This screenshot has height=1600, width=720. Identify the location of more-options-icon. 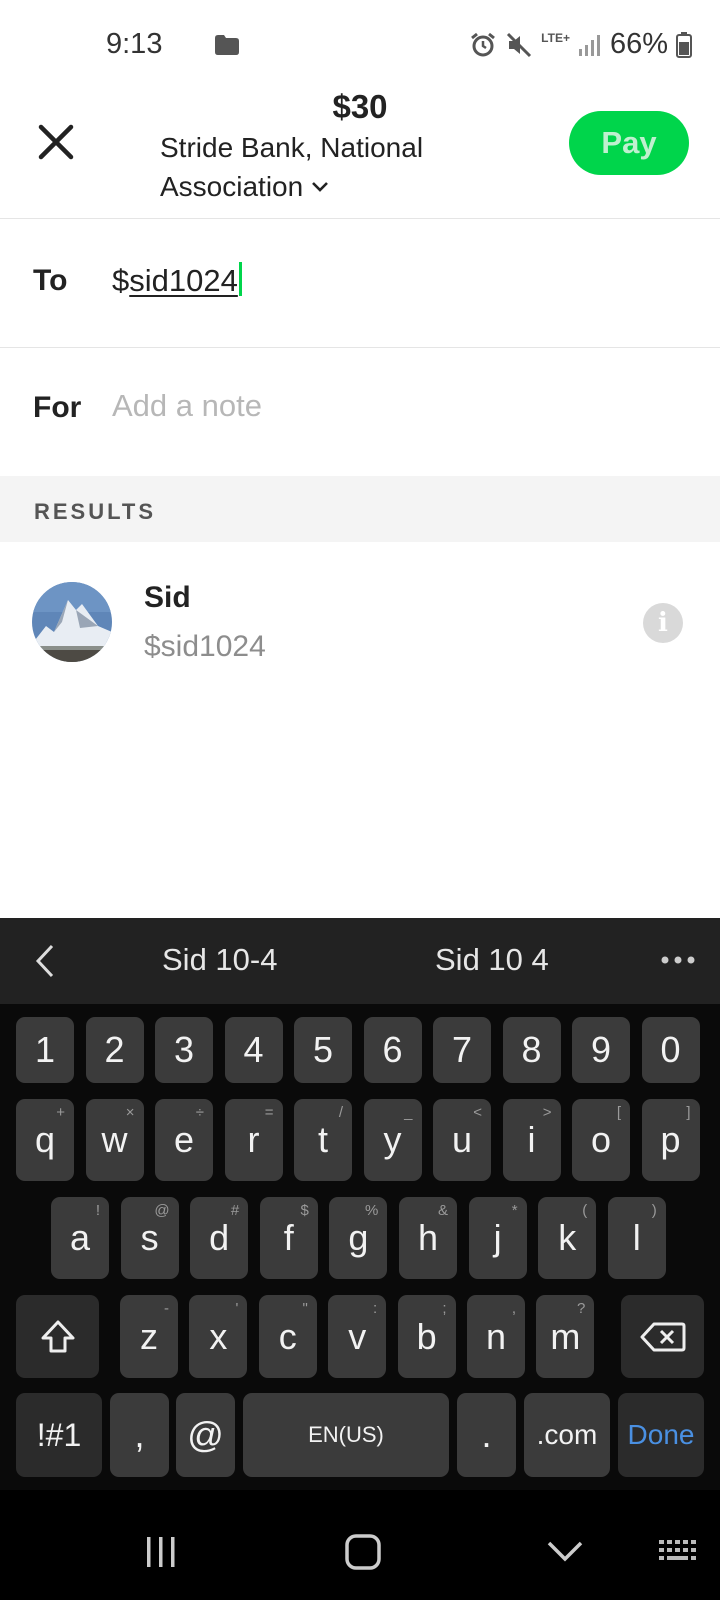
(678, 960).